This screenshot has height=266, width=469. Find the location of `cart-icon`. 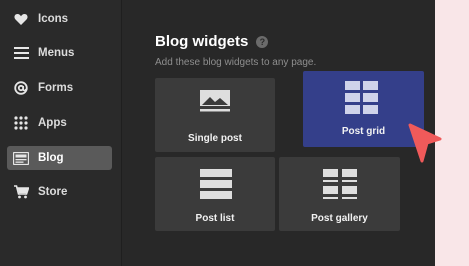

cart-icon is located at coordinates (21, 192).